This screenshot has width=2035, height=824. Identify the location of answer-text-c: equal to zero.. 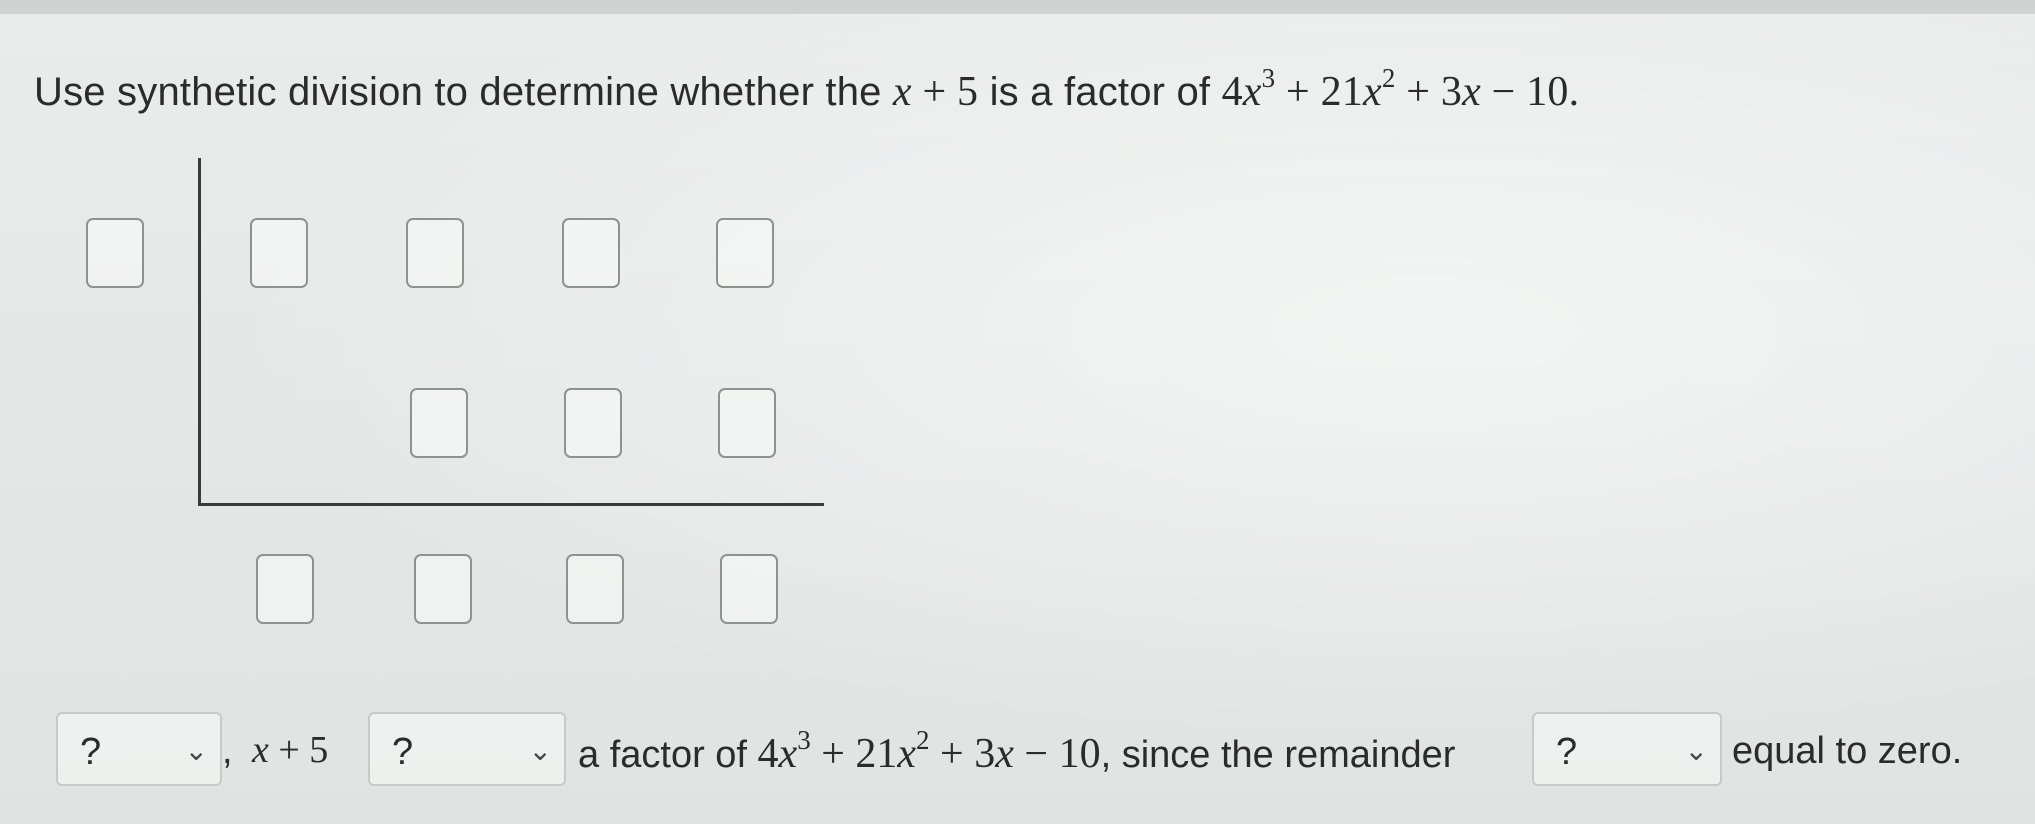
(1847, 751).